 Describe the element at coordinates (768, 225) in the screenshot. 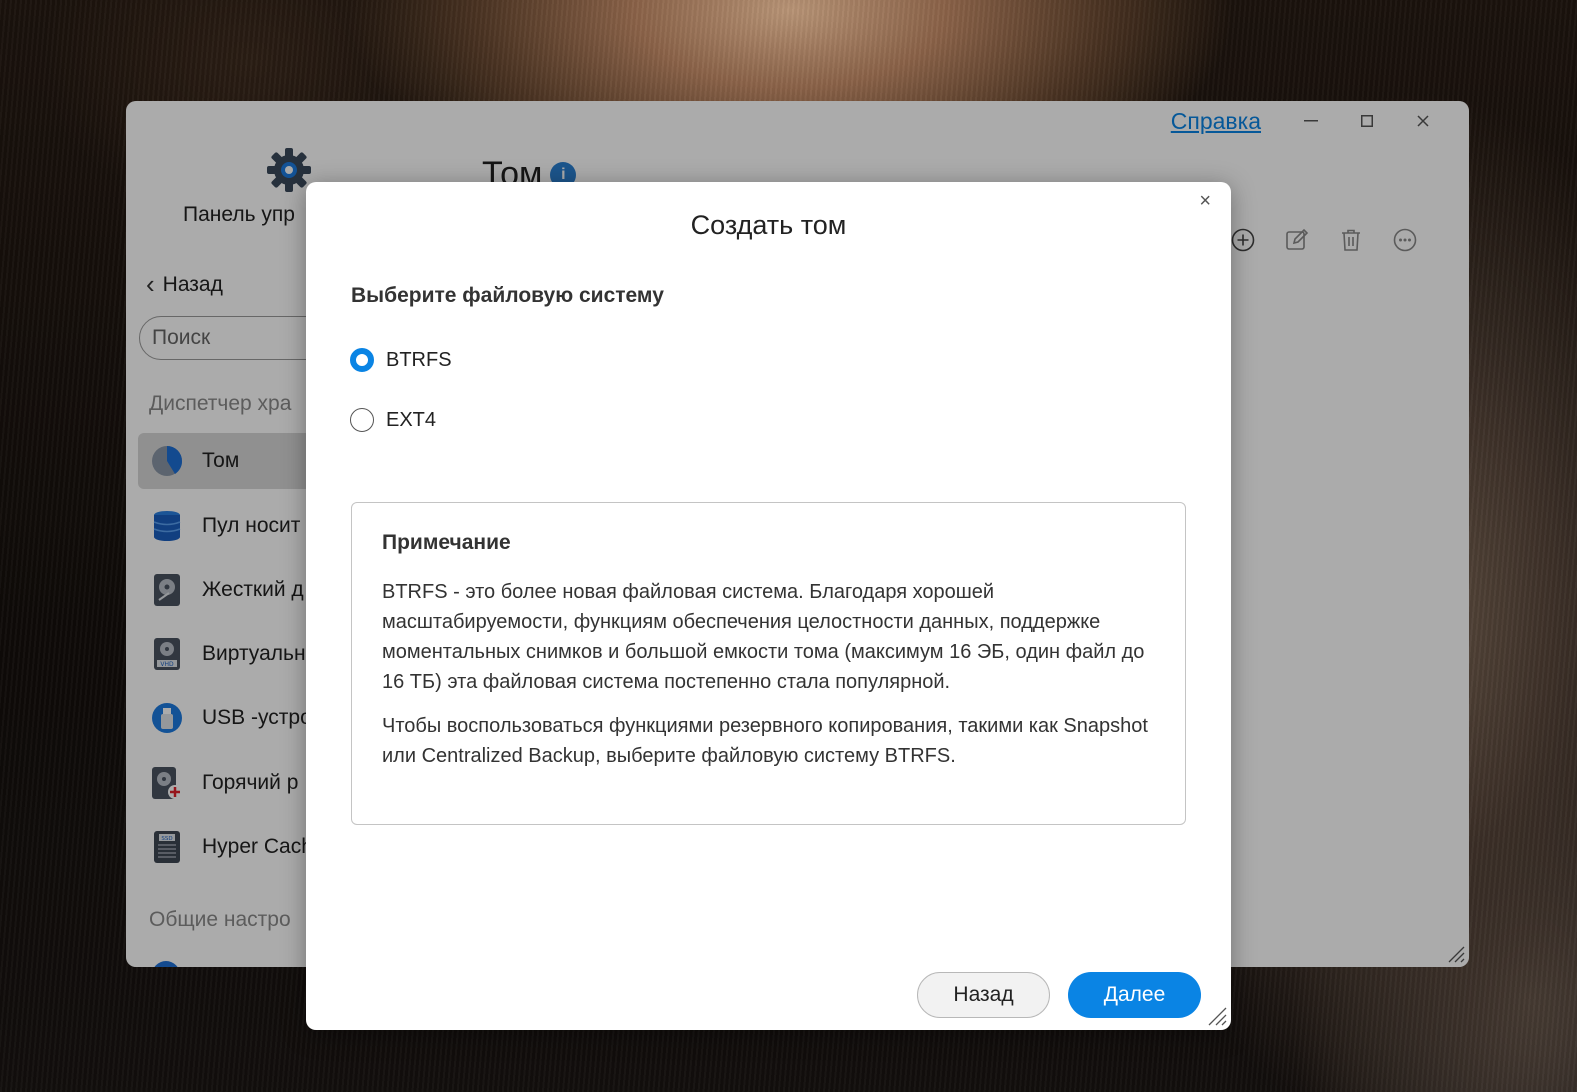

I see `dialog-title: Создать том` at that location.